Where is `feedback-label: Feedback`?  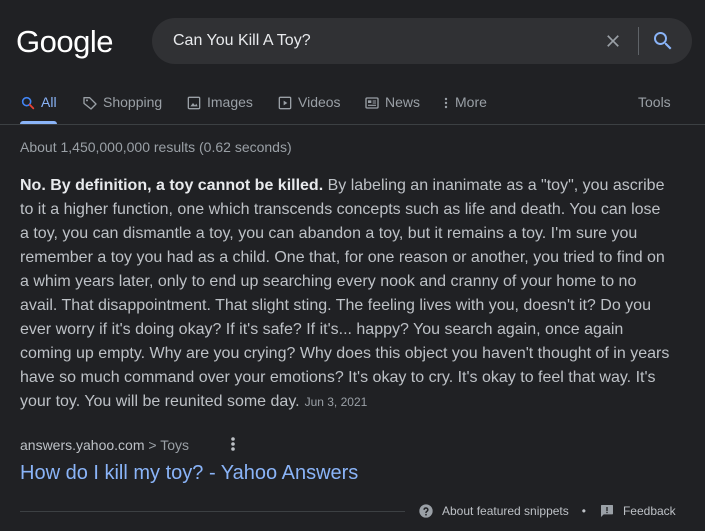 feedback-label: Feedback is located at coordinates (649, 511).